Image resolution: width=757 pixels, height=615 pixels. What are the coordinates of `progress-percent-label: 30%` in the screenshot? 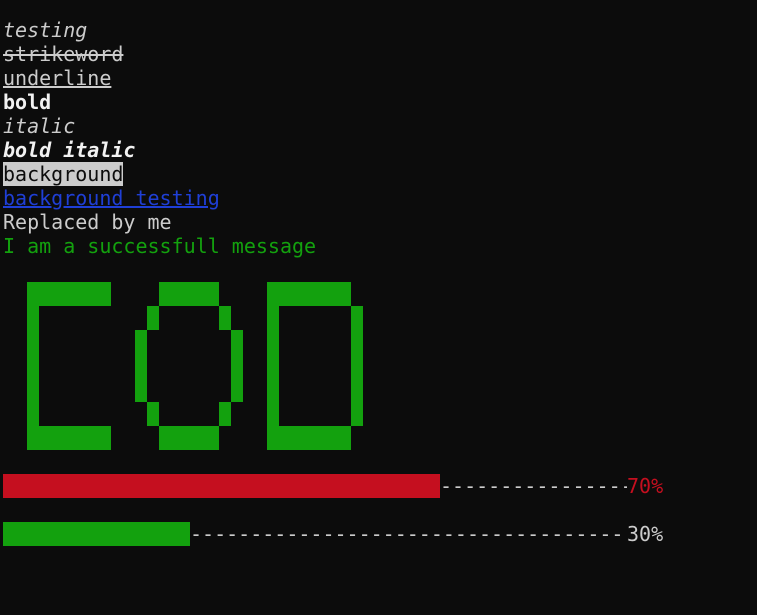 It's located at (645, 534).